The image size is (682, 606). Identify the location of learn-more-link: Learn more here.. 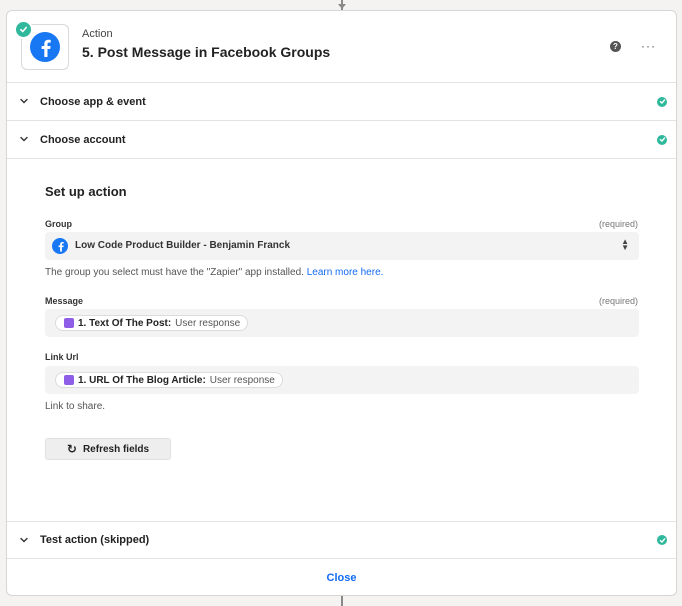
(345, 272).